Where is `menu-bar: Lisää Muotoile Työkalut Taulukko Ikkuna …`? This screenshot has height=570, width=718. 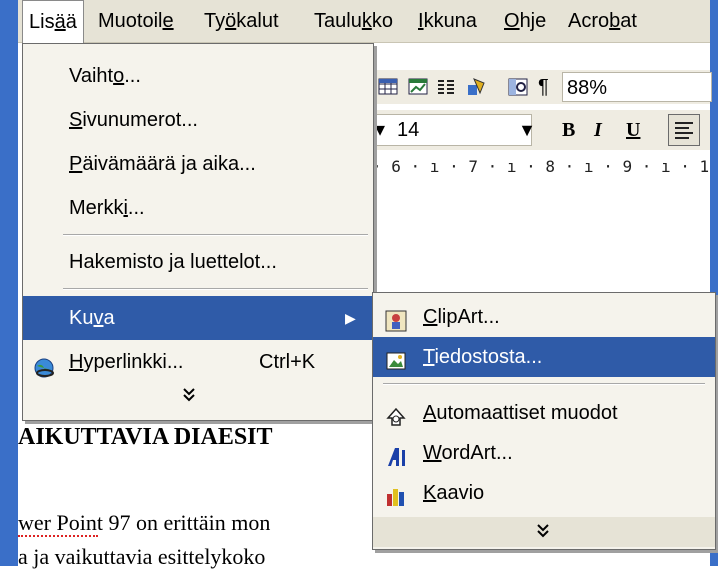 menu-bar: Lisää Muotoile Työkalut Taulukko Ikkuna … is located at coordinates (364, 22).